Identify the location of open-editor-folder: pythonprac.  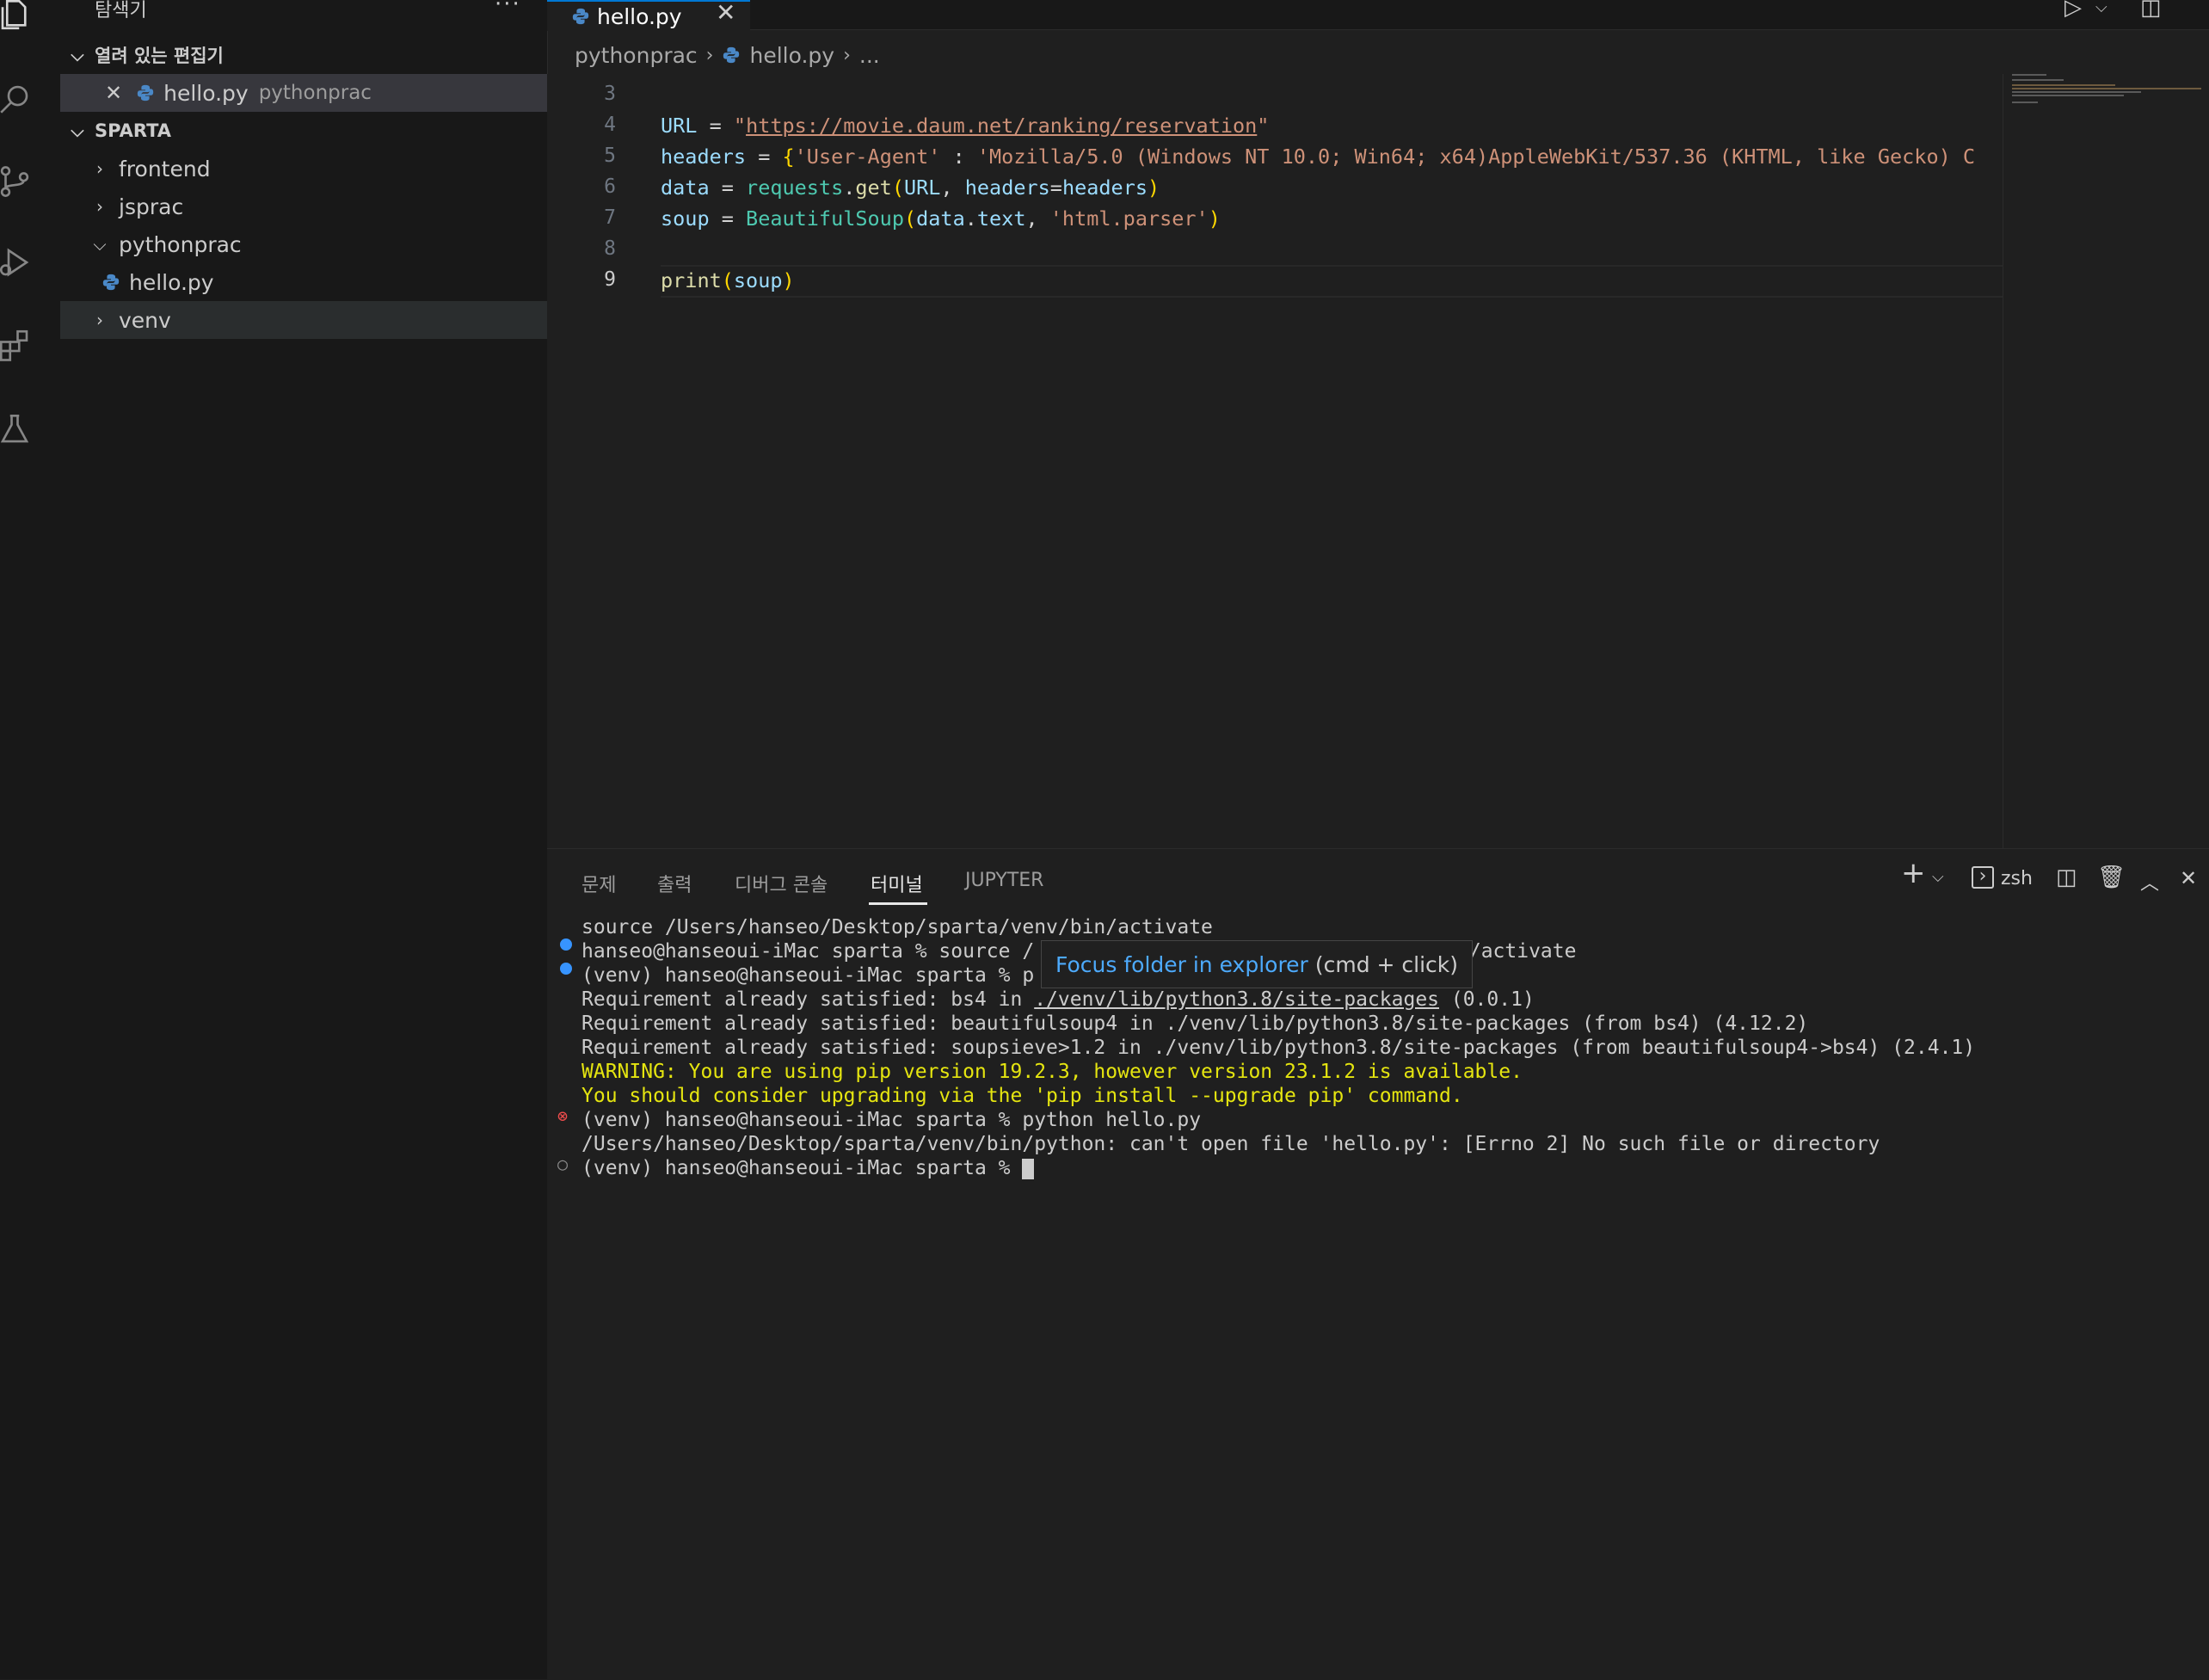
(315, 93).